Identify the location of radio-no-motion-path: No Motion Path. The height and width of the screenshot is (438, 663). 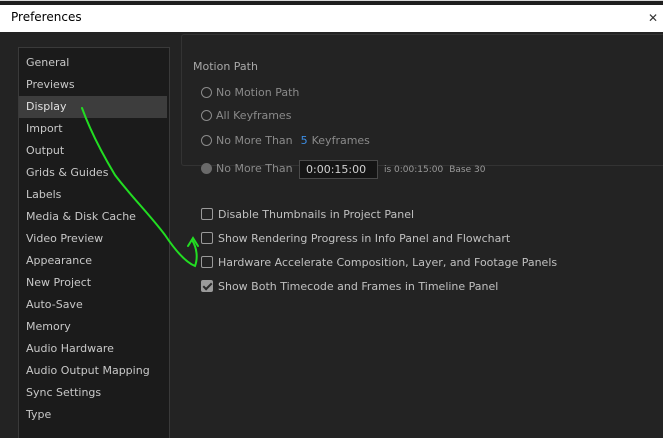
(250, 93).